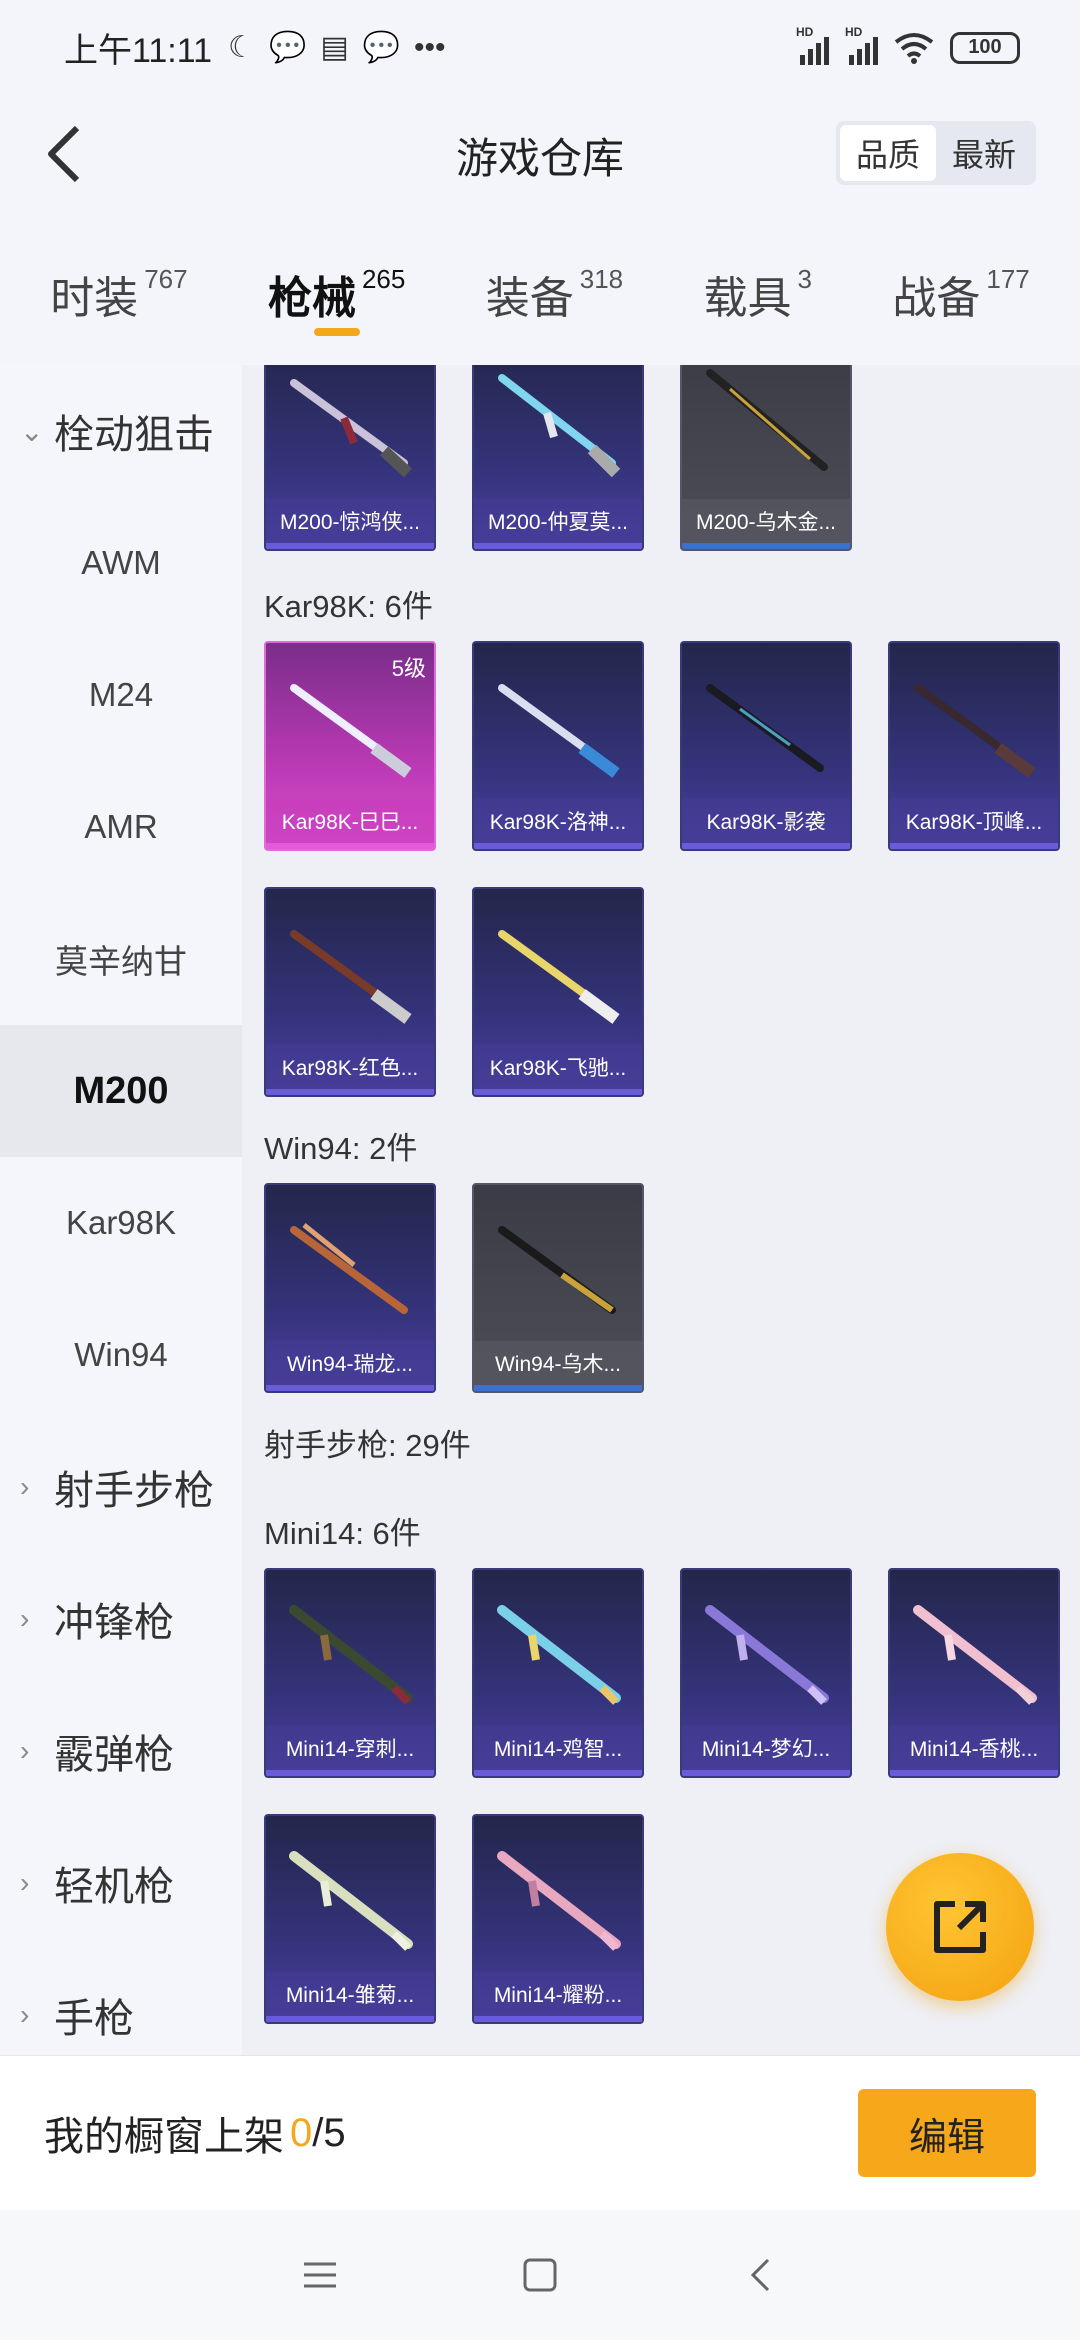 The height and width of the screenshot is (2340, 1080). I want to click on sidebar-item-lmg: › 轻机枪, so click(121, 1883).